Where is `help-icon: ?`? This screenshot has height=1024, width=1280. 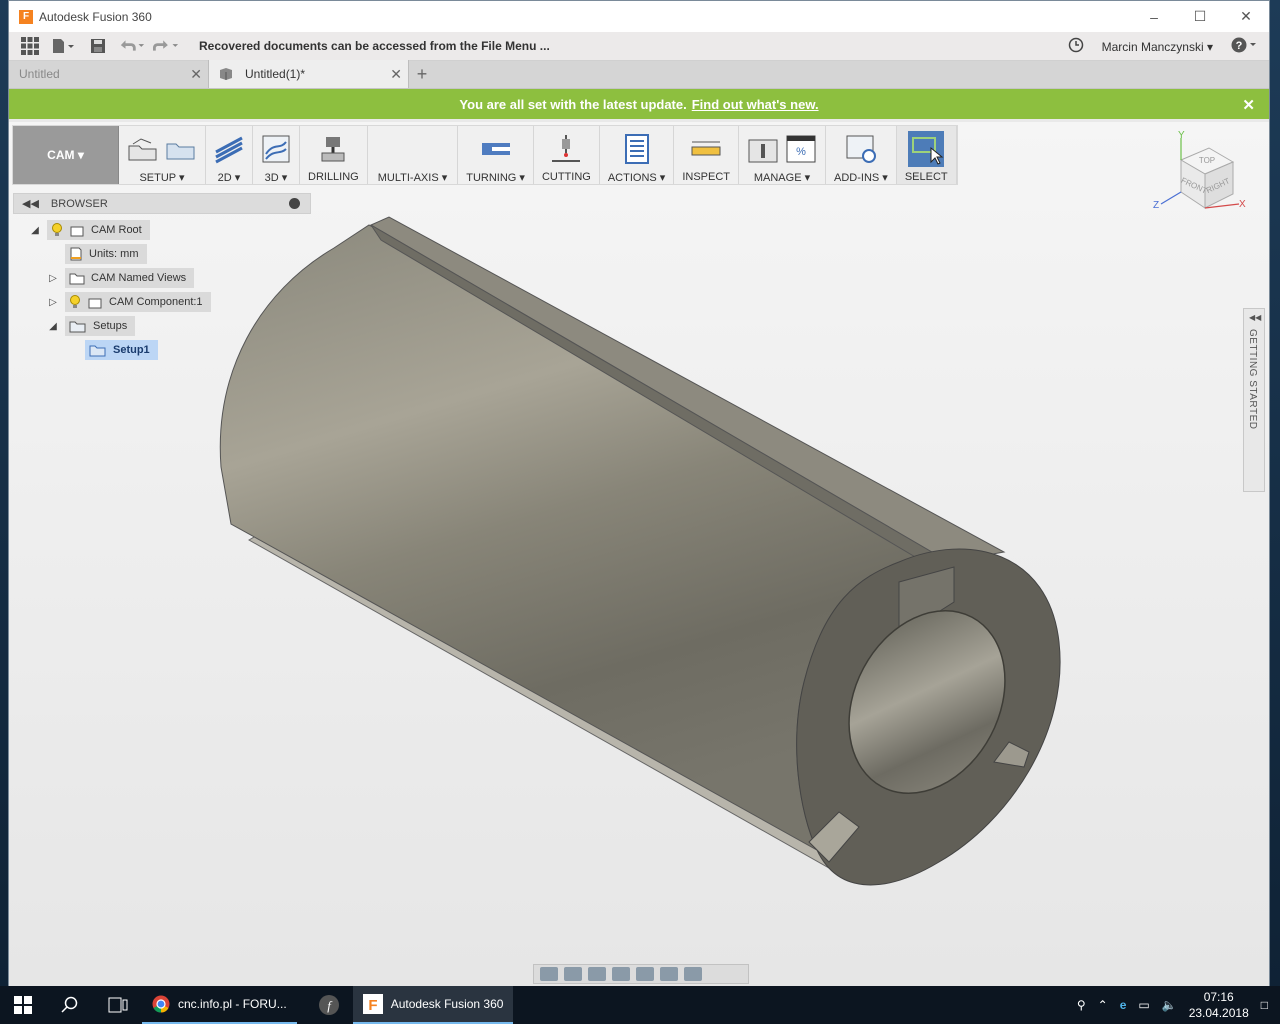
help-icon: ? is located at coordinates (1245, 46).